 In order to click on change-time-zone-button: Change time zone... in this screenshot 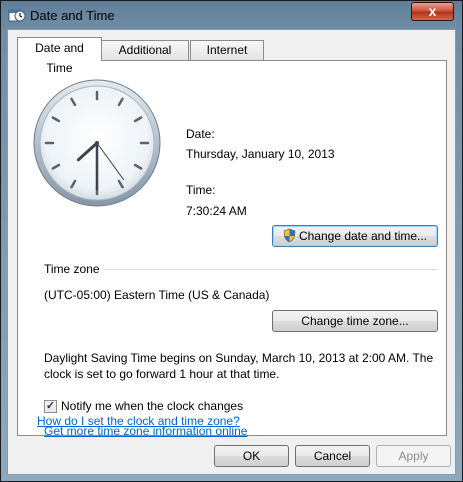, I will do `click(355, 321)`.